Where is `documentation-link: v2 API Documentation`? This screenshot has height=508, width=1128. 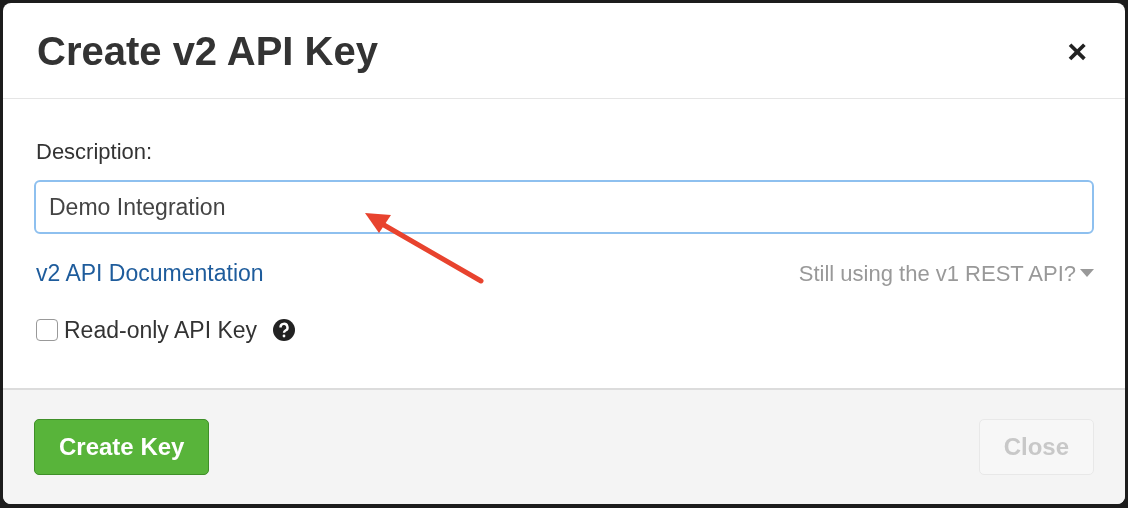
documentation-link: v2 API Documentation is located at coordinates (150, 273).